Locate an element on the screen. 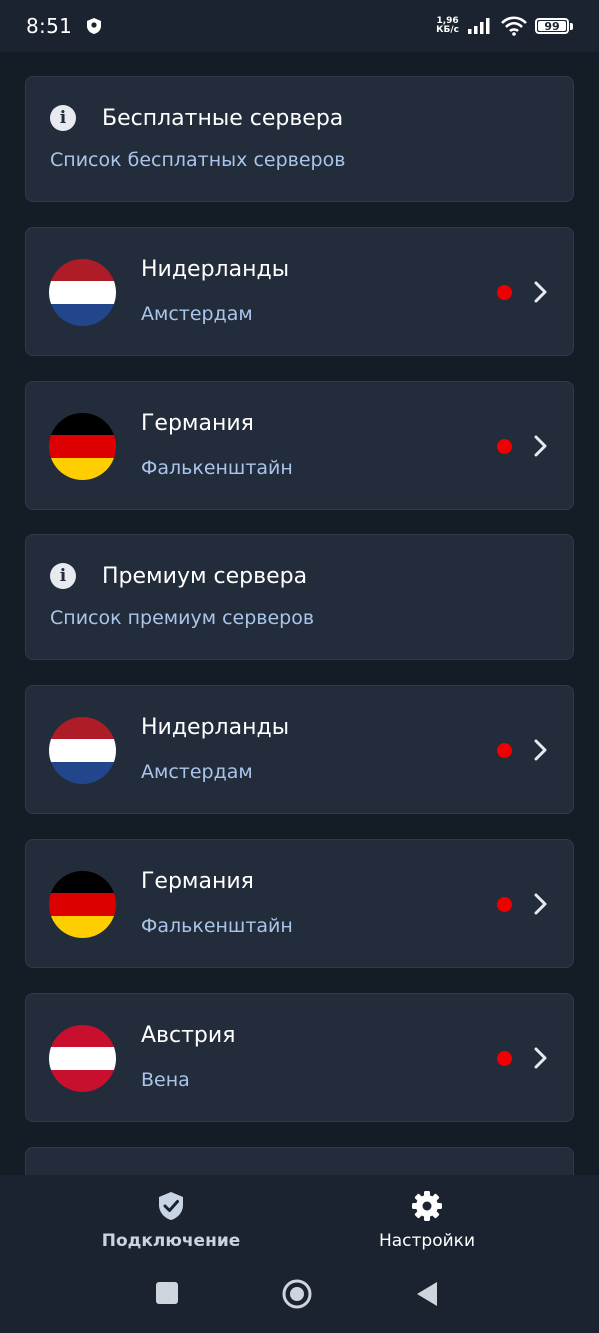 Image resolution: width=599 pixels, height=1333 pixels. system-navigation-bar is located at coordinates (299, 1297).